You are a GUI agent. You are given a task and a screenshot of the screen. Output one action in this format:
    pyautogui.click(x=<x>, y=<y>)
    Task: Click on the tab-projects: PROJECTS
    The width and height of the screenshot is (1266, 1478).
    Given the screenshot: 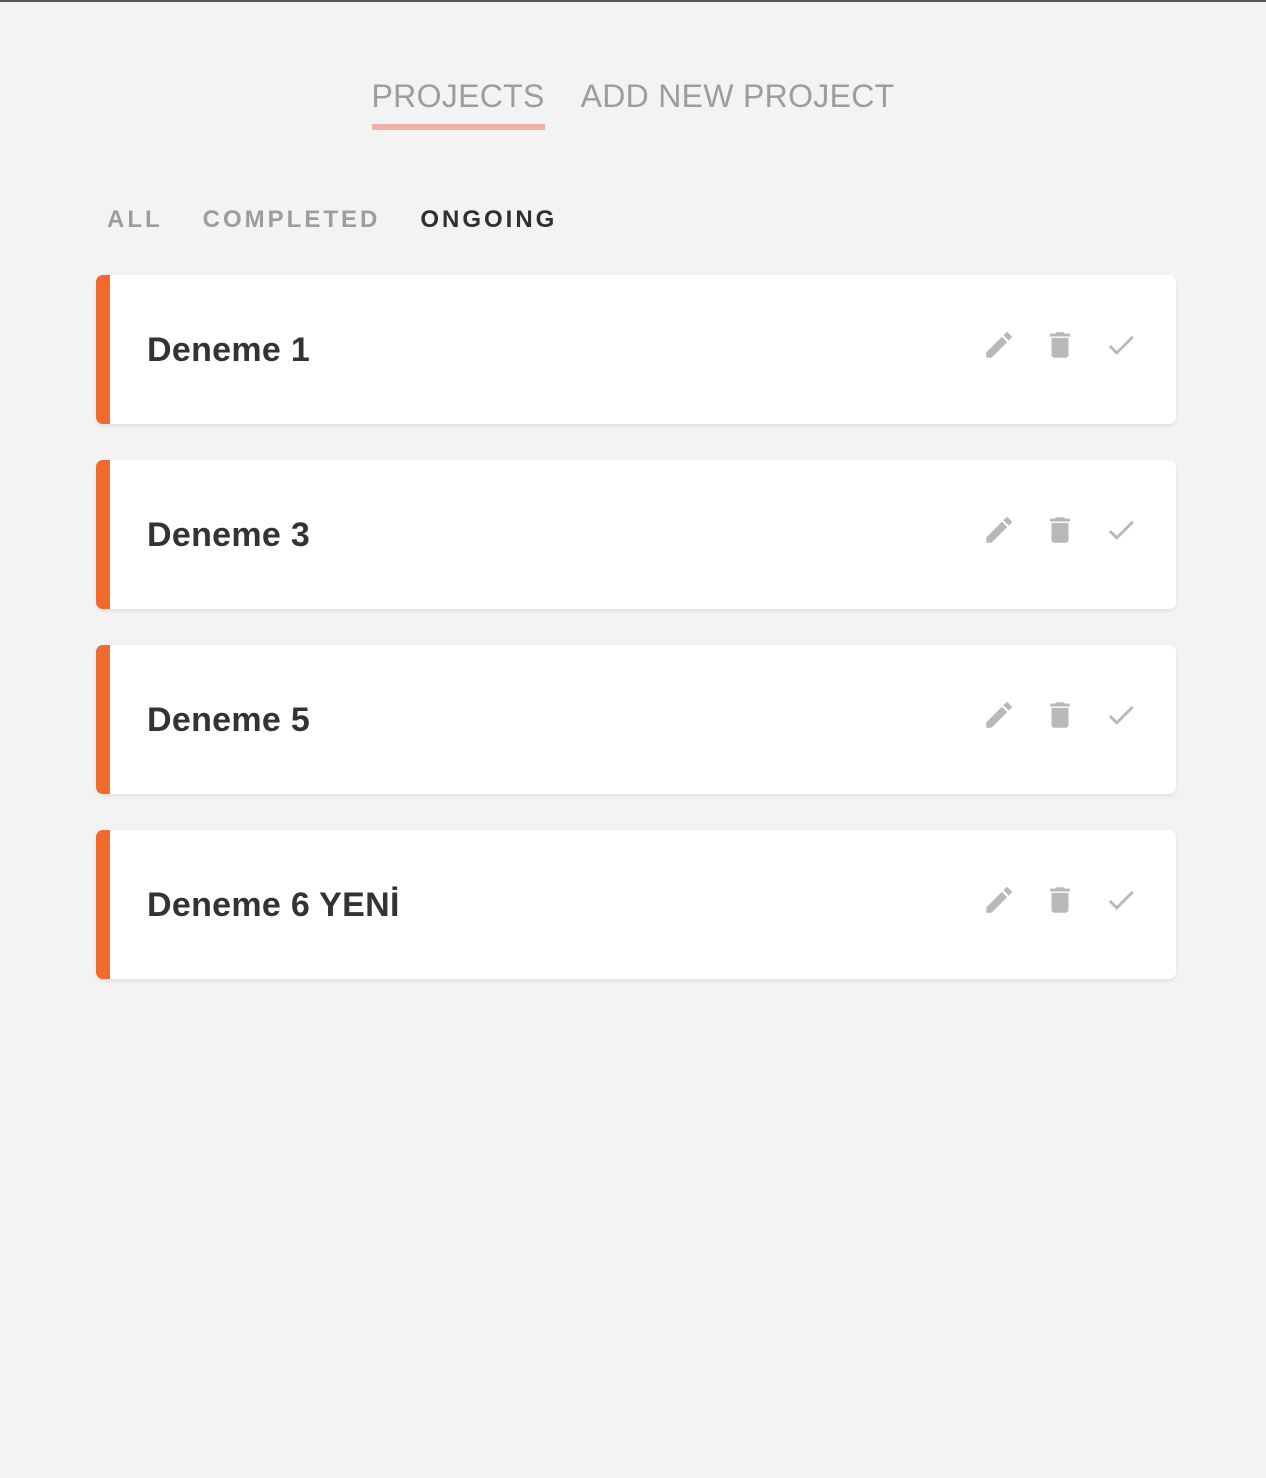 What is the action you would take?
    pyautogui.click(x=458, y=104)
    